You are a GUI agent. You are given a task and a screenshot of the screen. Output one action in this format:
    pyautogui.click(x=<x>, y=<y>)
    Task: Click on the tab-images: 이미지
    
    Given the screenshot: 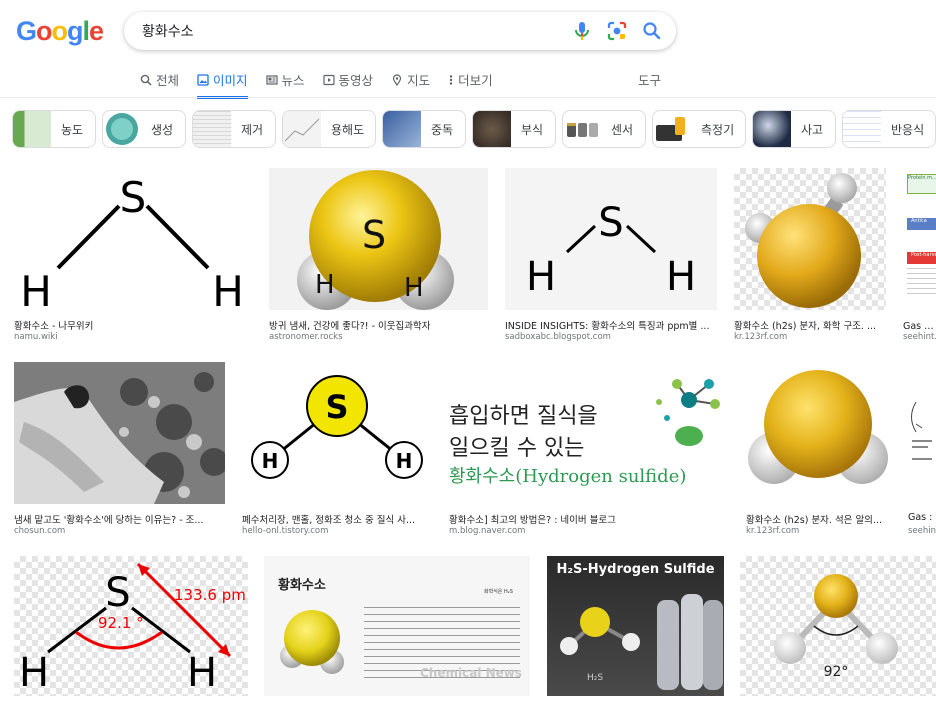 What is the action you would take?
    pyautogui.click(x=222, y=83)
    